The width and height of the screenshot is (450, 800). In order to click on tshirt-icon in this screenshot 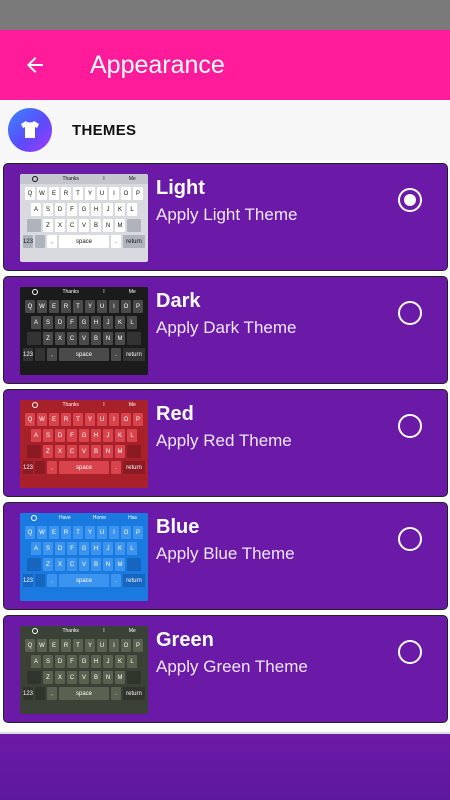, I will do `click(30, 130)`.